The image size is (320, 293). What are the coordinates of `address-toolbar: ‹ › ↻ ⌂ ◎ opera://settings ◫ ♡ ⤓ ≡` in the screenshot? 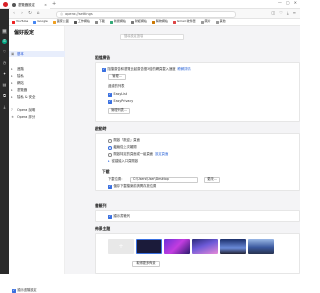 It's located at (150, 14).